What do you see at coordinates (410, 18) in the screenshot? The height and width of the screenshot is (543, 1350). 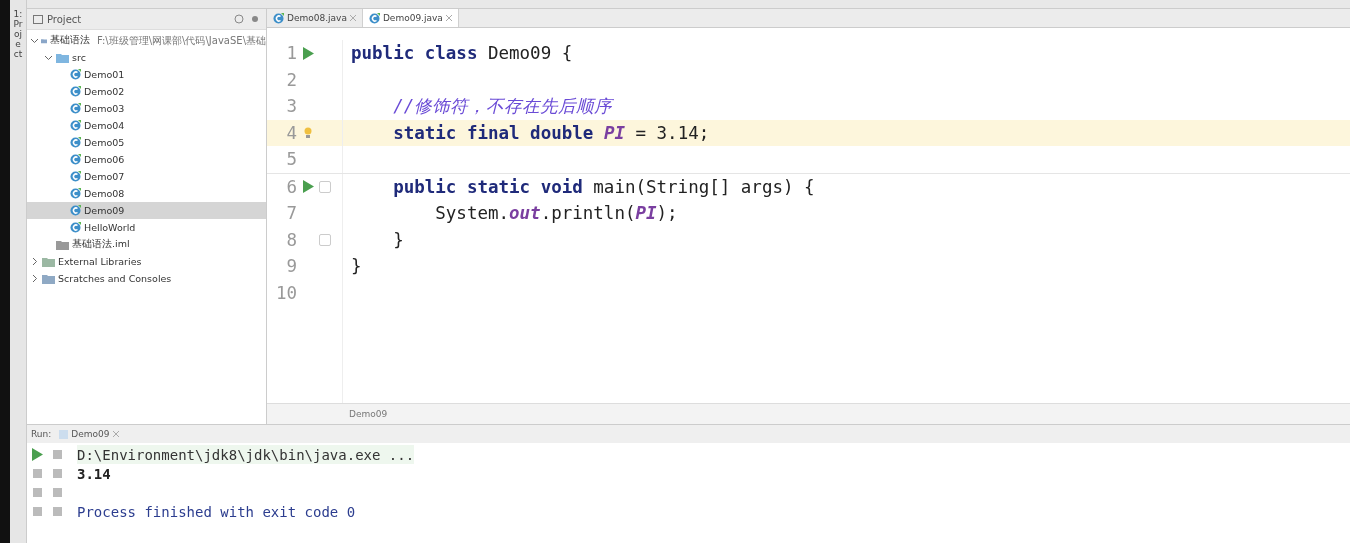 I see `editor-tab: Demo09.java` at bounding box center [410, 18].